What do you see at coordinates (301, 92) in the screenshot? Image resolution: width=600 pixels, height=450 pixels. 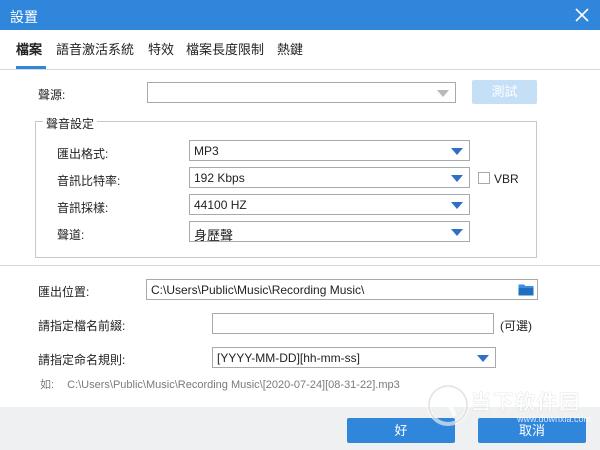 I see `source-select` at bounding box center [301, 92].